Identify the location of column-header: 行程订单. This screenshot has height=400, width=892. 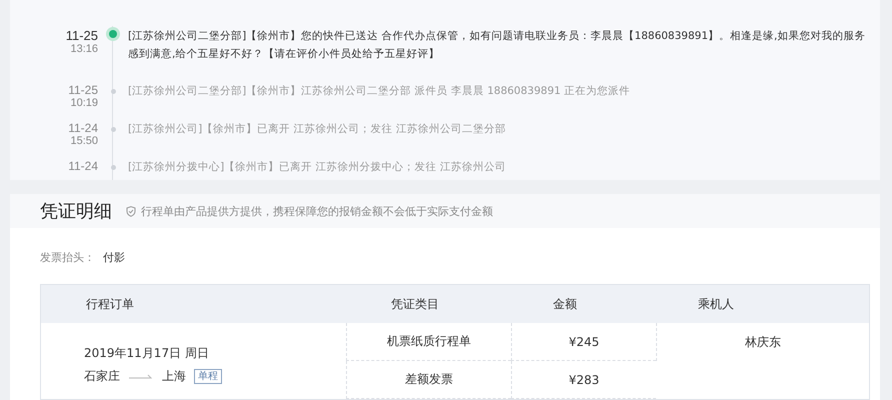
(193, 304).